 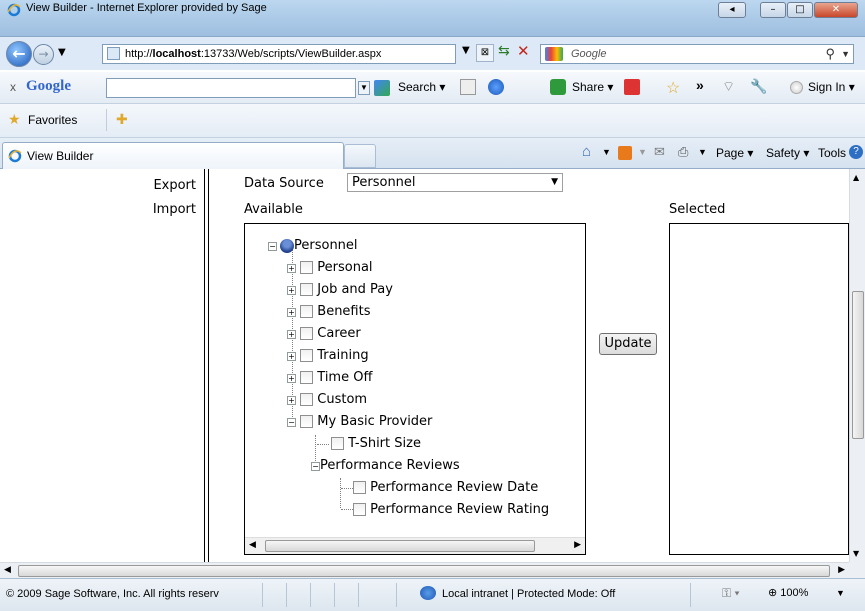 I want to click on import-link: Import, so click(x=174, y=209).